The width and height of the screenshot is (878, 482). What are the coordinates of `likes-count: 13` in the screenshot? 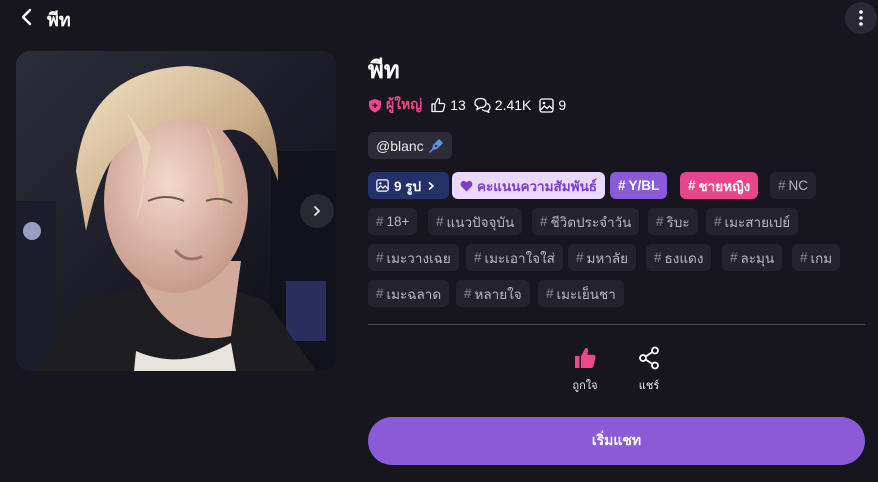 It's located at (458, 105).